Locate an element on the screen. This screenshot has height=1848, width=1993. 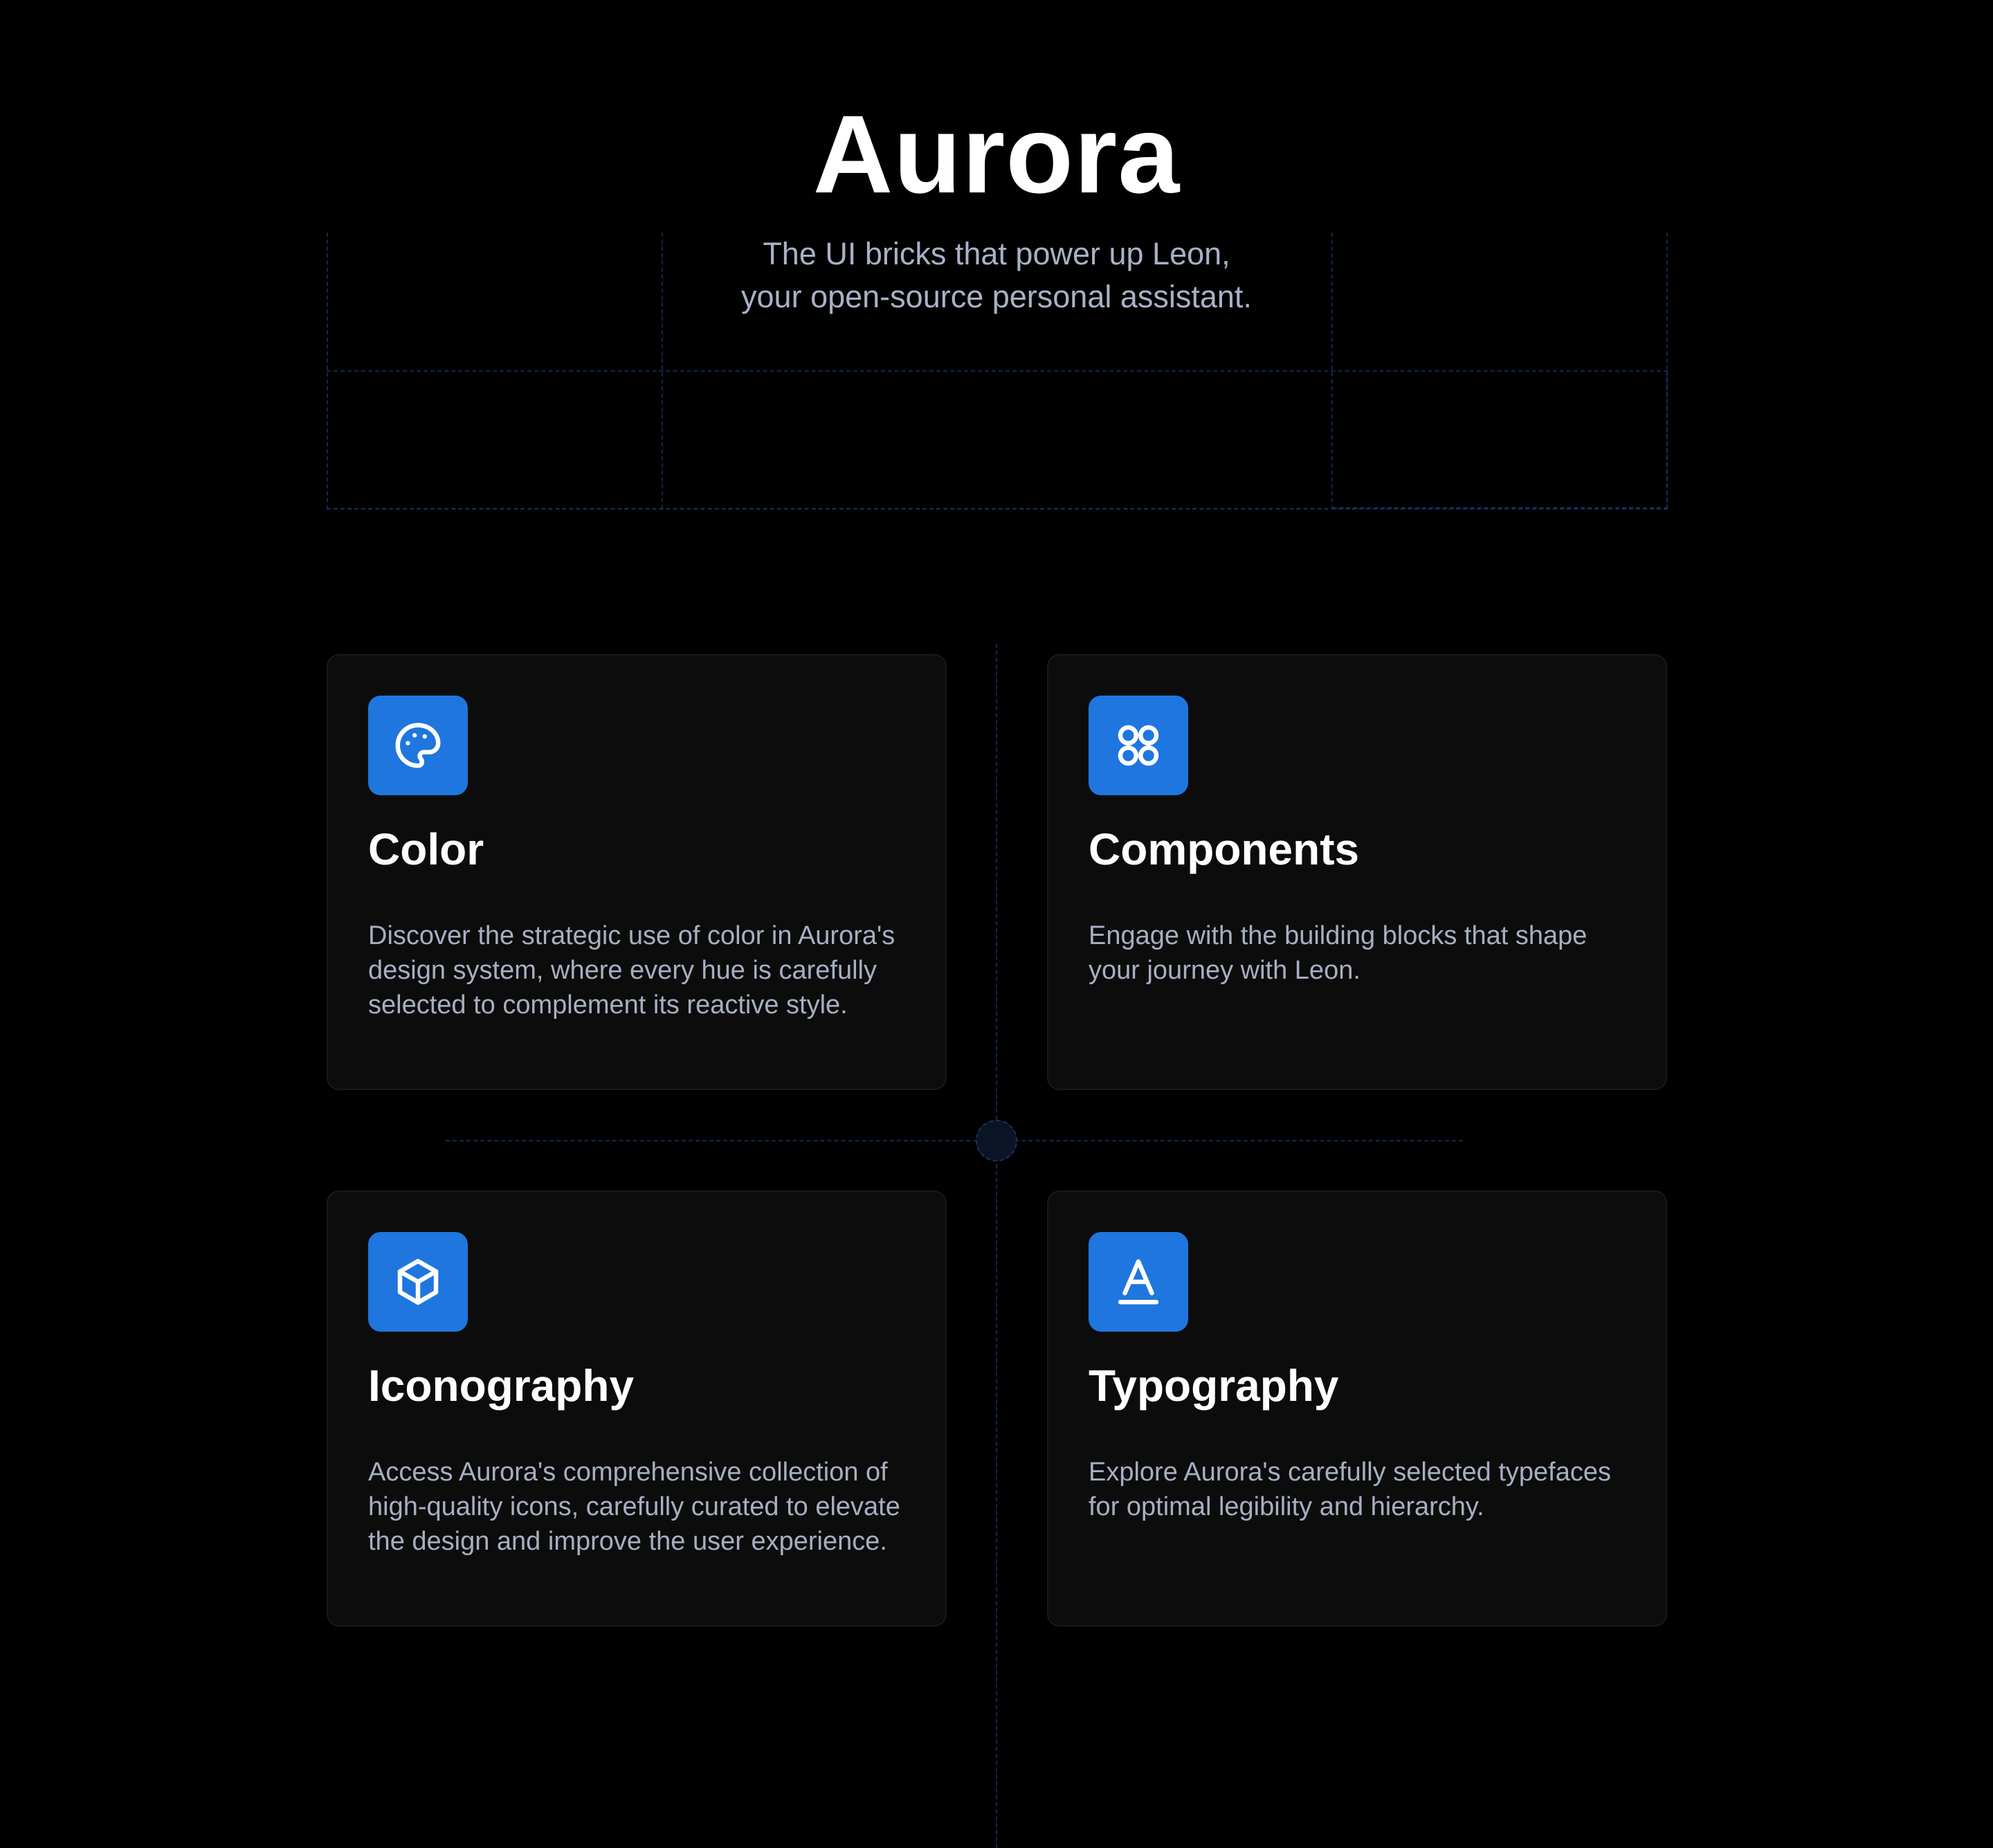
card-title: Typography is located at coordinates (1214, 1386).